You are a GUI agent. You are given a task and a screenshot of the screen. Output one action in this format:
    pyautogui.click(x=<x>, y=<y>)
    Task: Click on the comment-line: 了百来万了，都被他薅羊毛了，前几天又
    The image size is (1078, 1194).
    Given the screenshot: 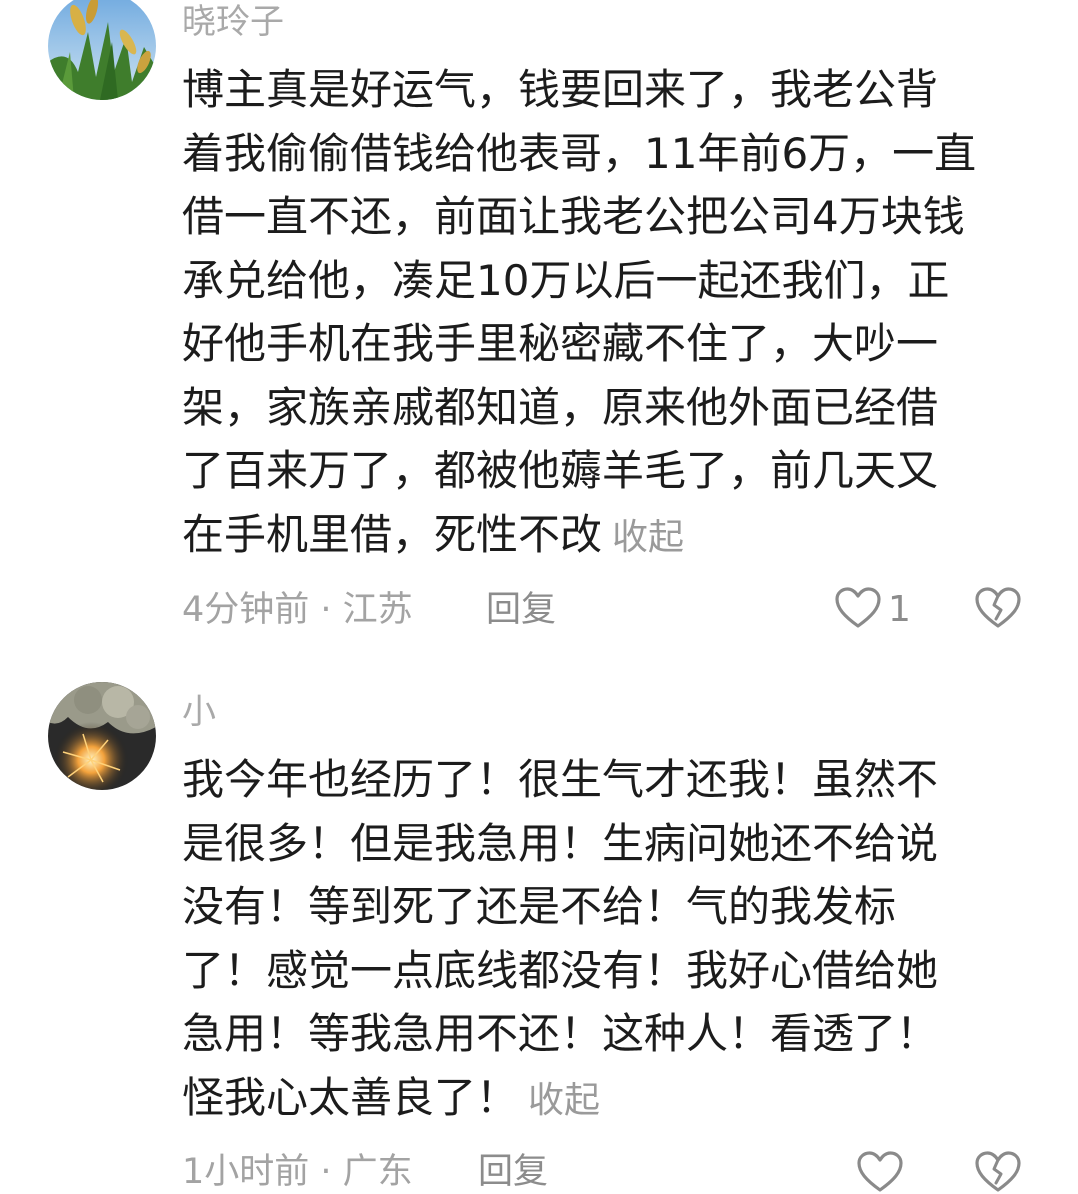 What is the action you would take?
    pyautogui.click(x=560, y=470)
    